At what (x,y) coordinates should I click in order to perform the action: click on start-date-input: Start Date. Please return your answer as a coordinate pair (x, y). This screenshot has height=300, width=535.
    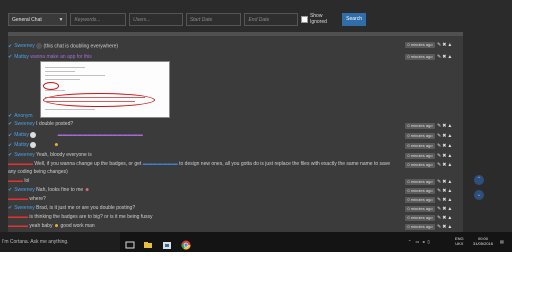
    Looking at the image, I should click on (213, 19).